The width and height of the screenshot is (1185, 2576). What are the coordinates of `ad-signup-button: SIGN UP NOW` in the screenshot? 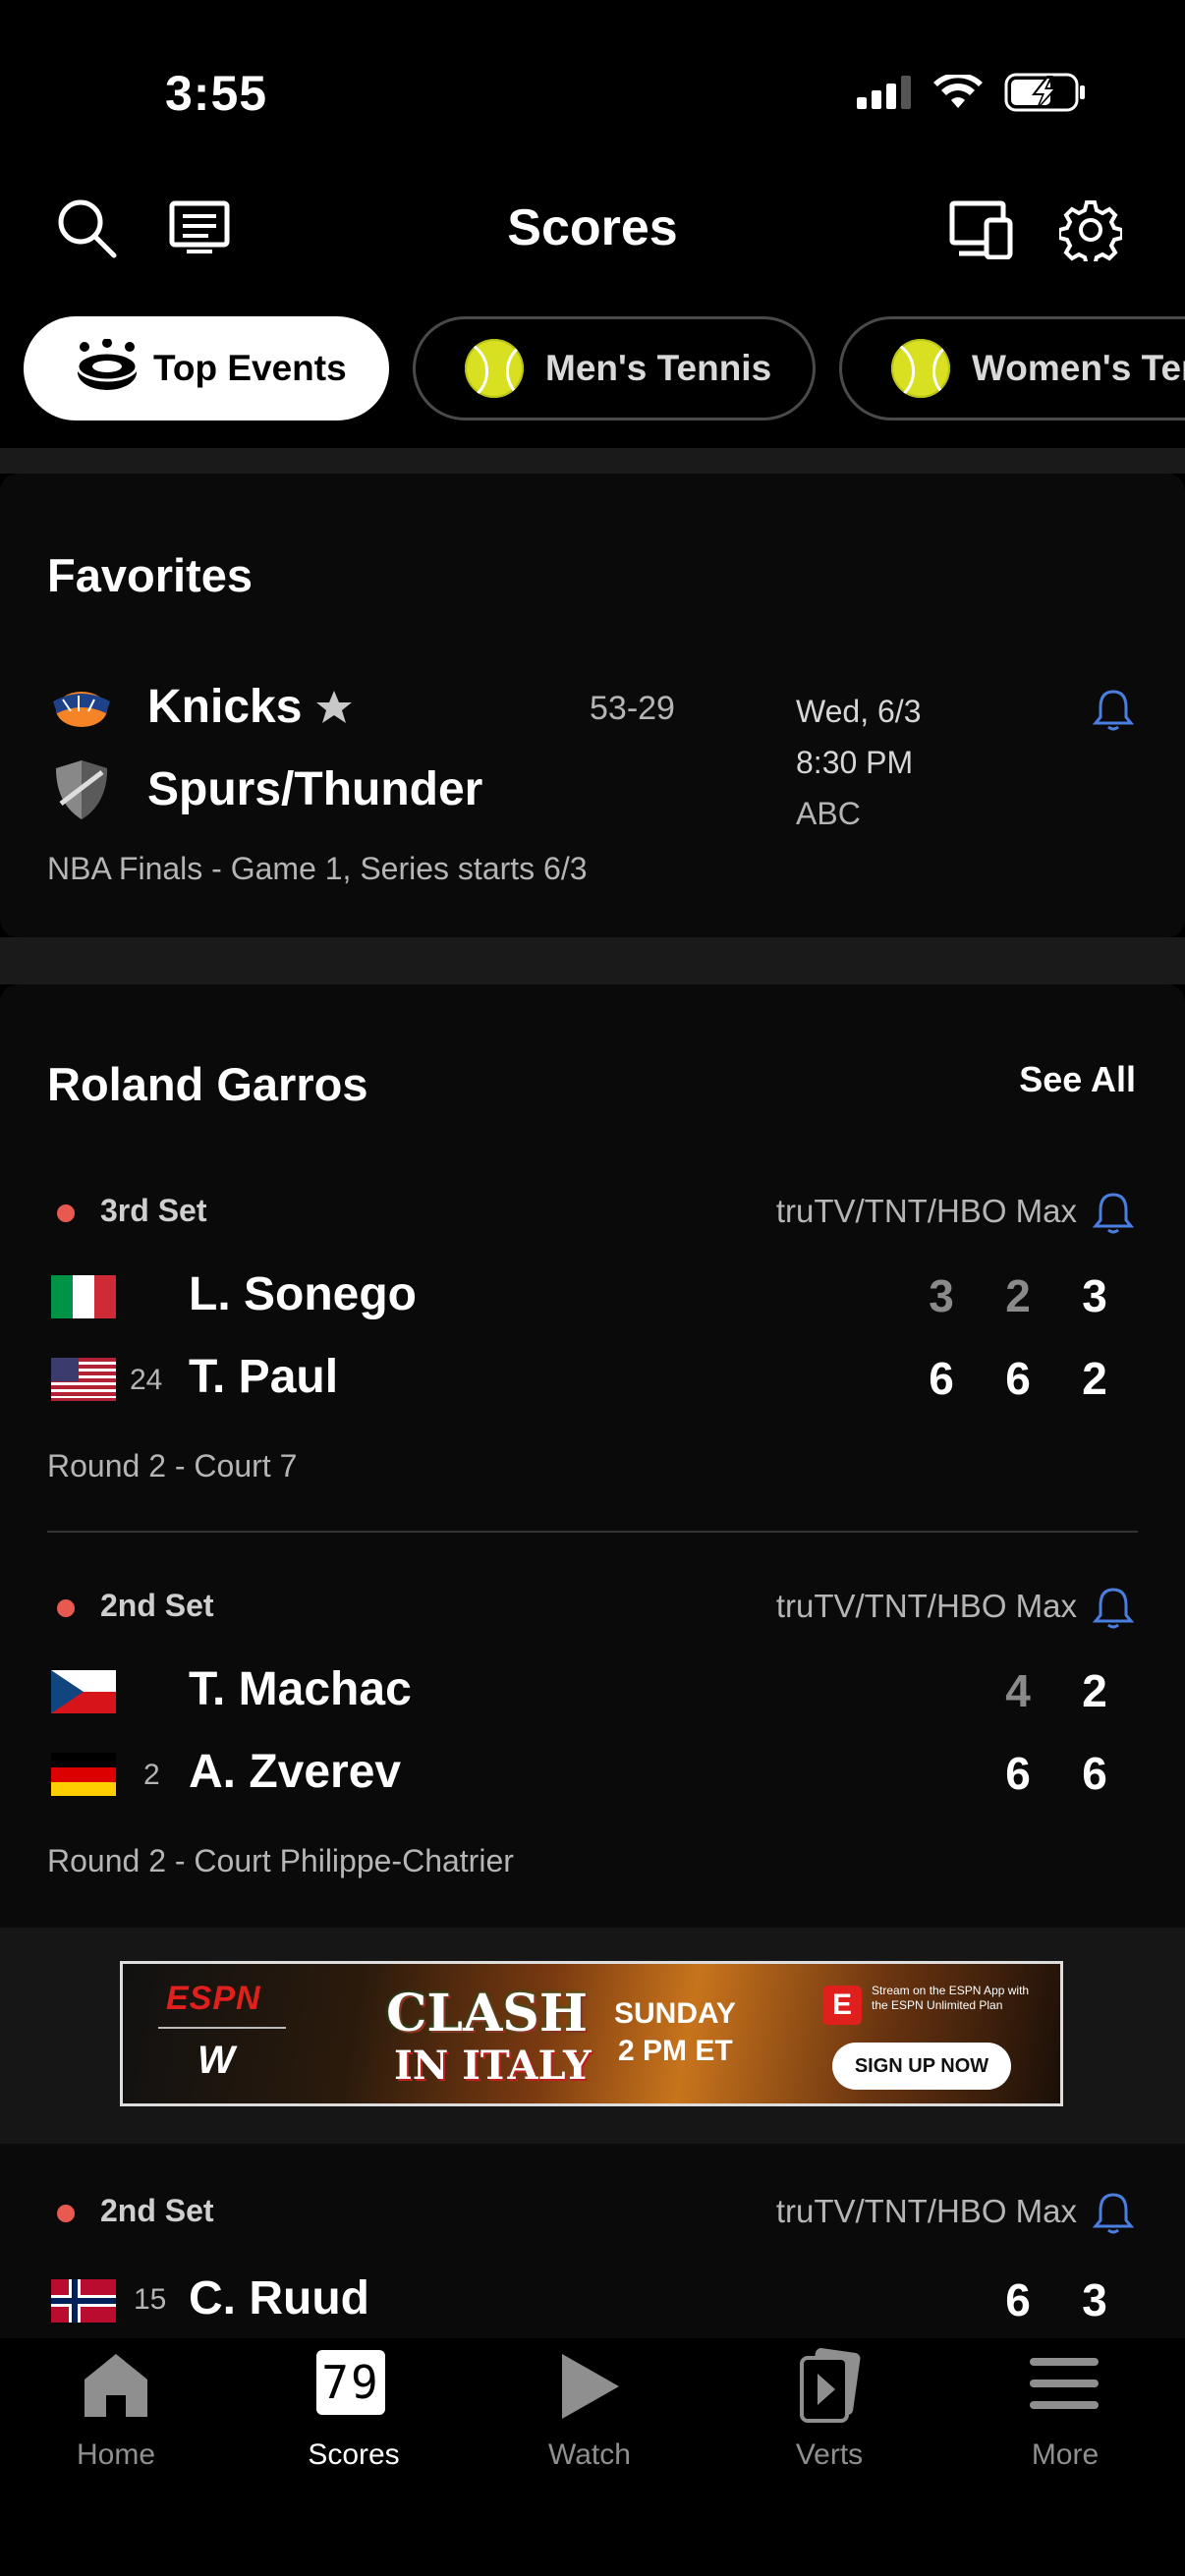 It's located at (922, 2066).